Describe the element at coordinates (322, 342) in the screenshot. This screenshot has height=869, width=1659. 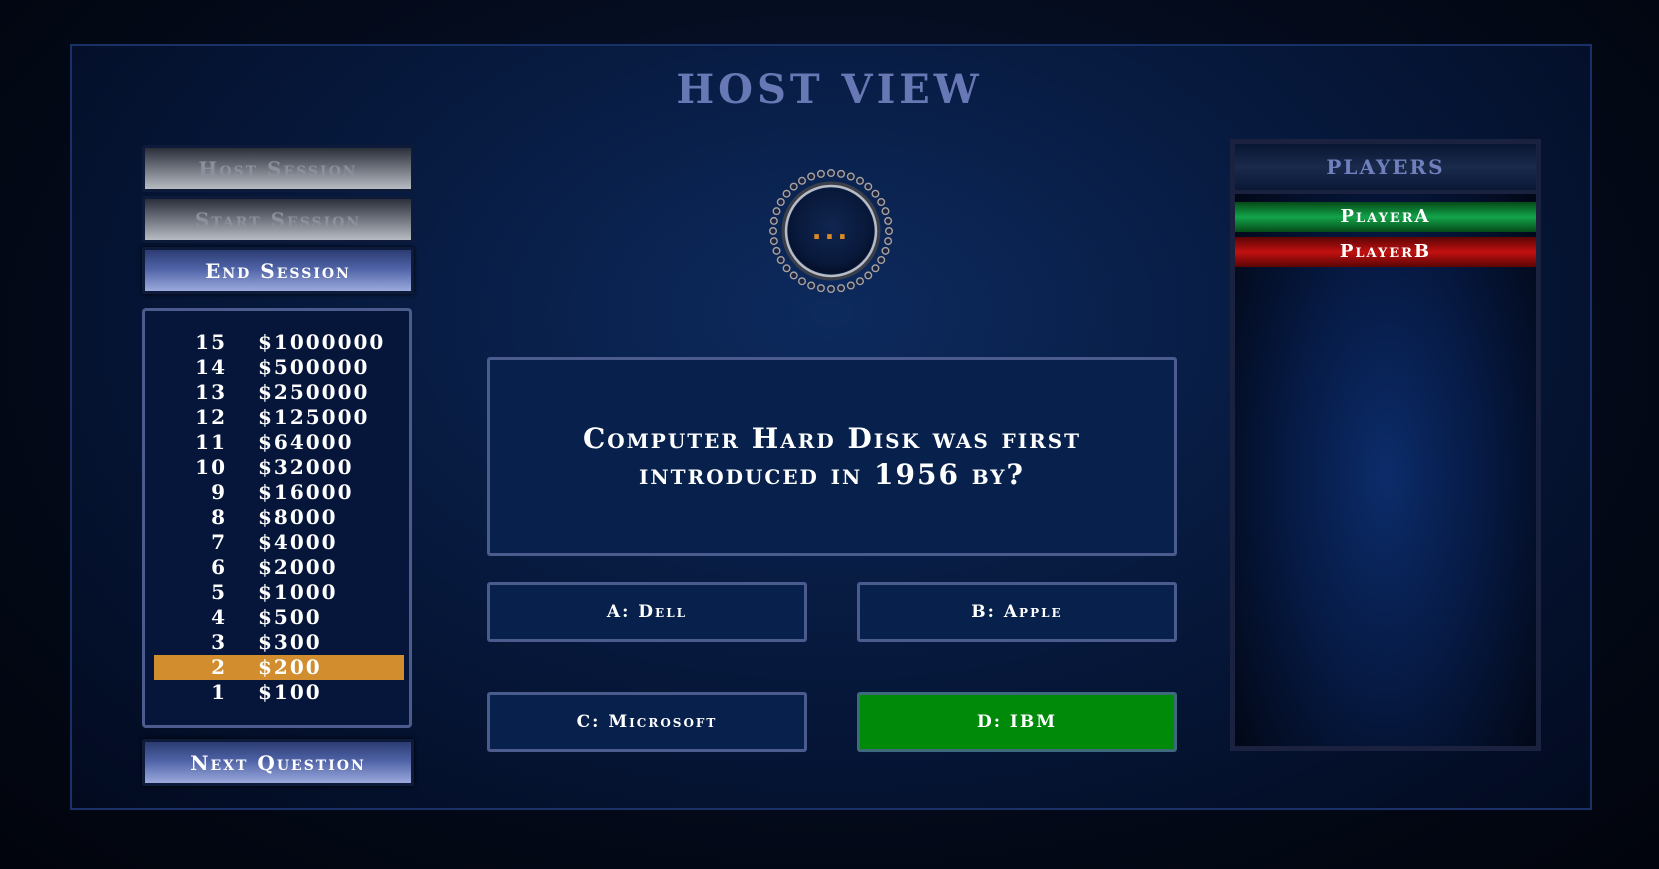
I see `ladder-amount: $1000000` at that location.